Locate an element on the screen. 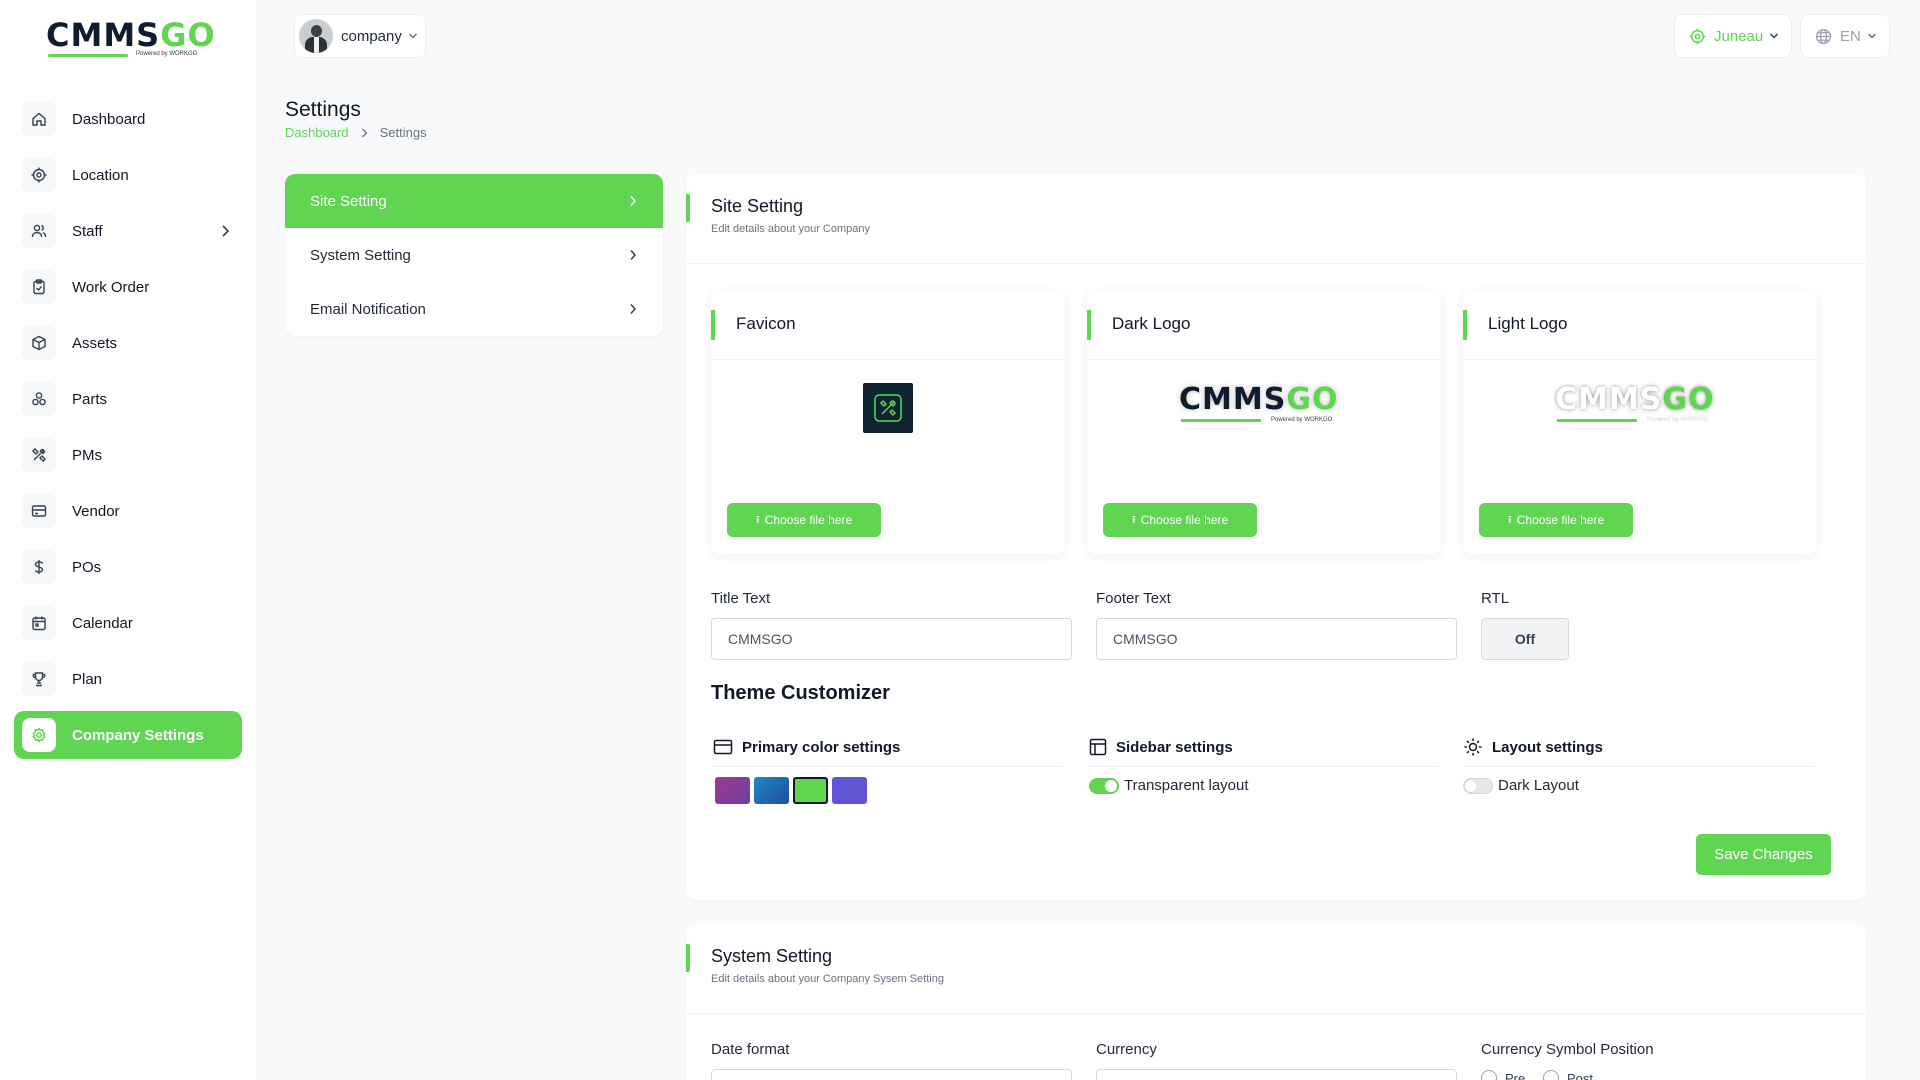 The height and width of the screenshot is (1080, 1920). theme-customizer-title: Theme Customizer is located at coordinates (800, 693).